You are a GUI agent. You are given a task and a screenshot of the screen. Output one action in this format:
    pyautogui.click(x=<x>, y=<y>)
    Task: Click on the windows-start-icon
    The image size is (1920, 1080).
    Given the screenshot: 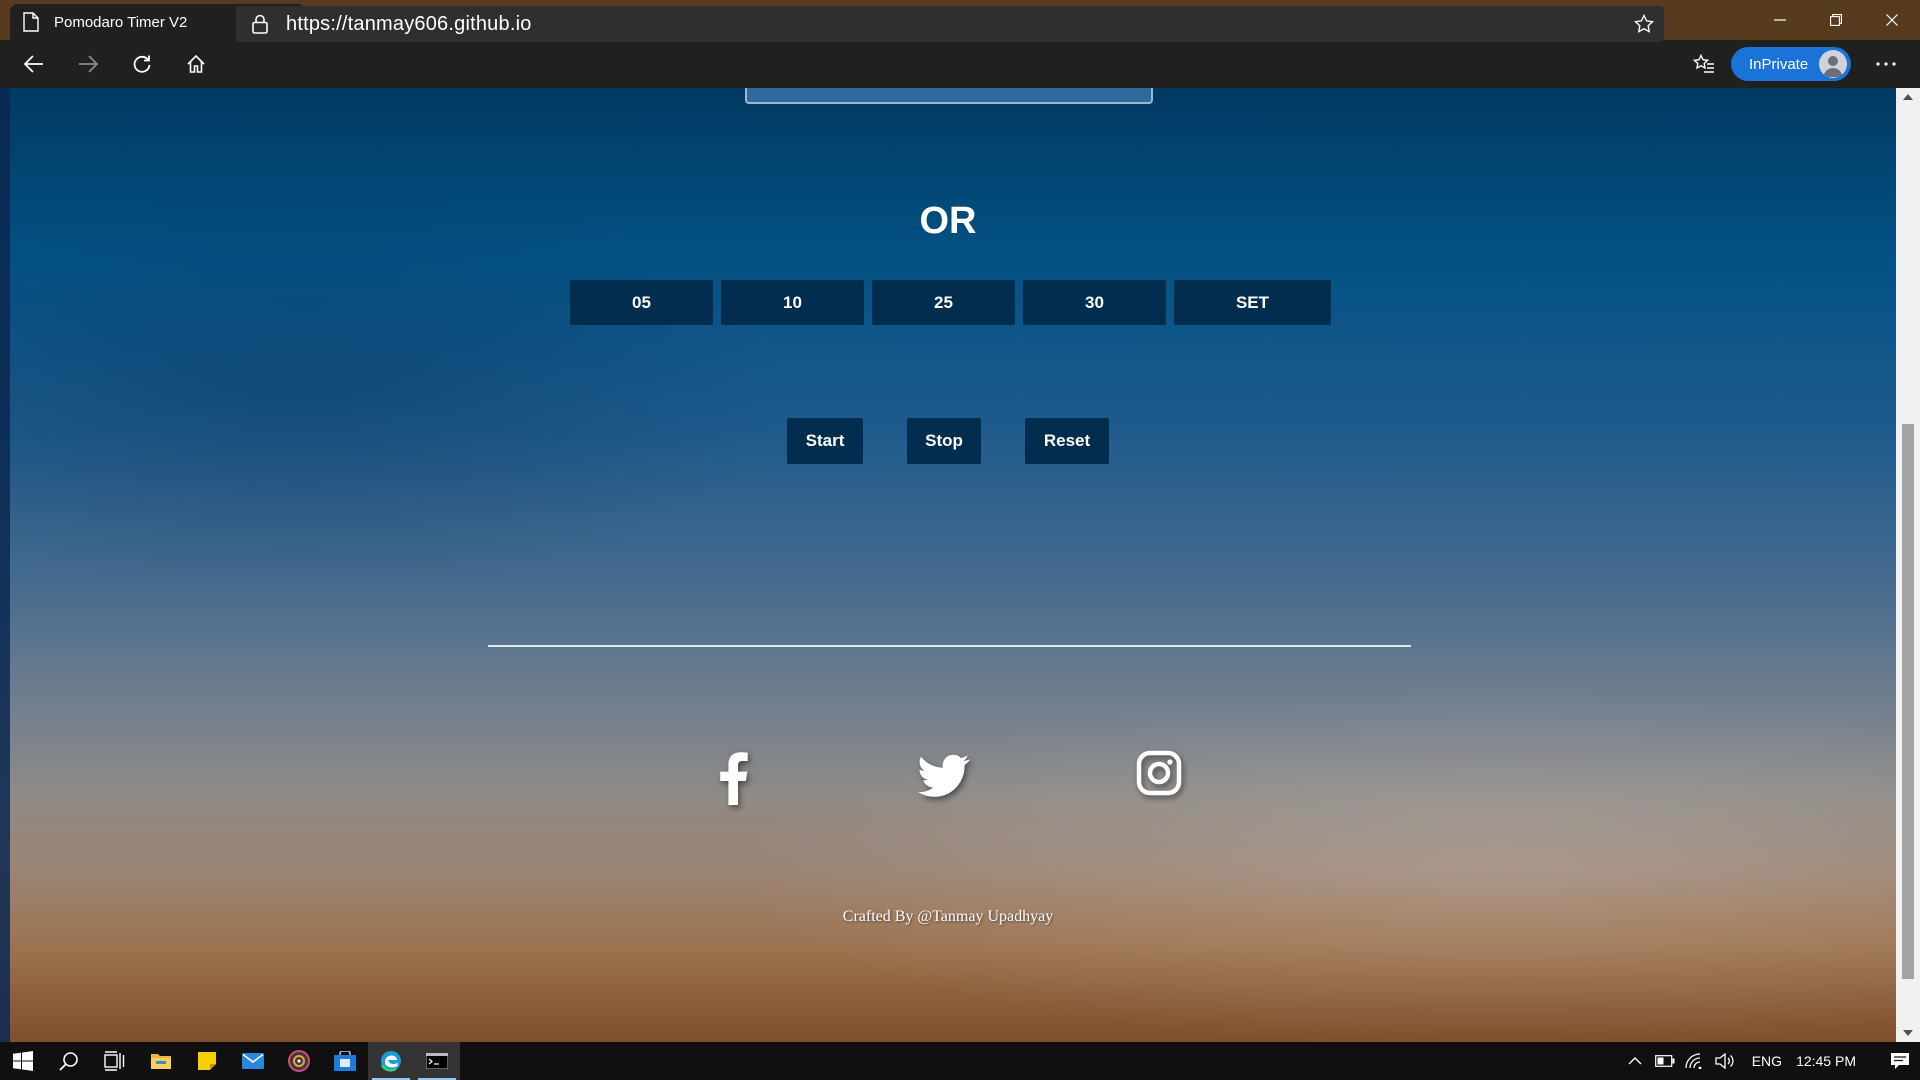 What is the action you would take?
    pyautogui.click(x=23, y=1061)
    